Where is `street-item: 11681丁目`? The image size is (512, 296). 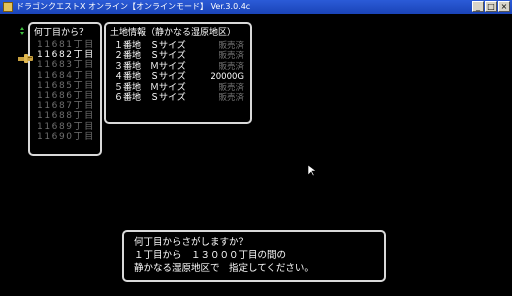
street-item: 11681丁目 is located at coordinates (65, 45).